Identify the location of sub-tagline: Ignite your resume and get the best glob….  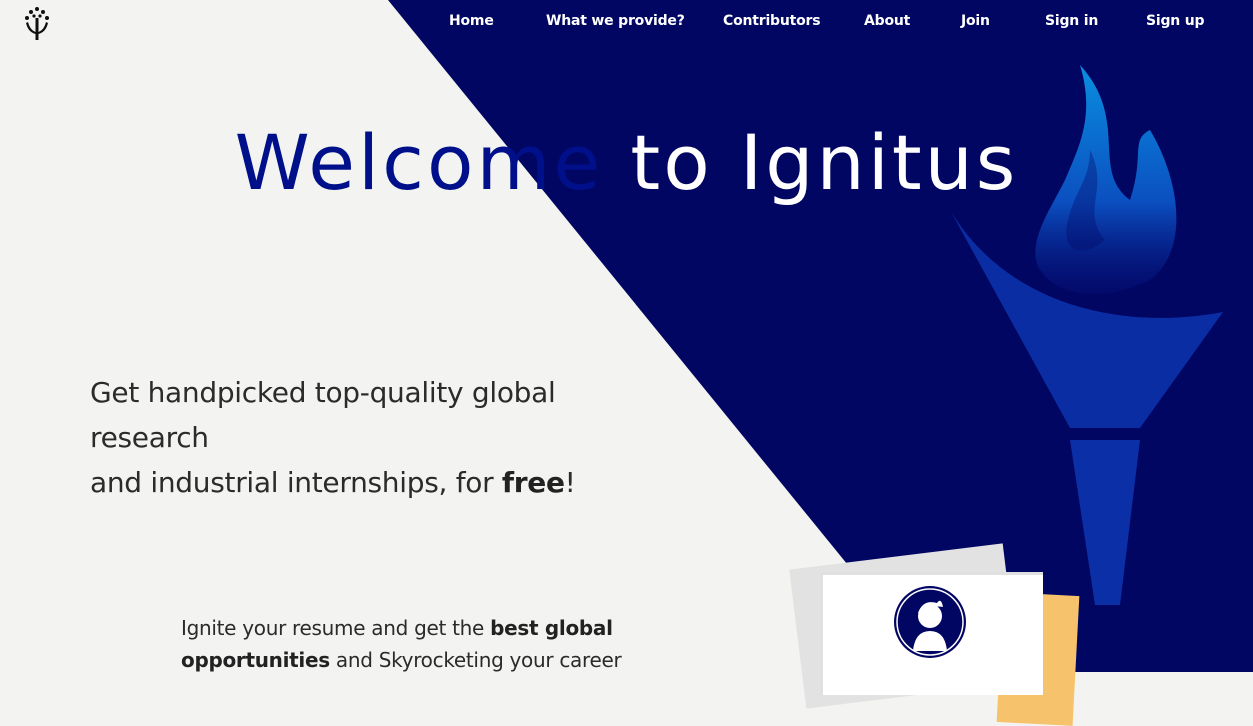
(416, 644).